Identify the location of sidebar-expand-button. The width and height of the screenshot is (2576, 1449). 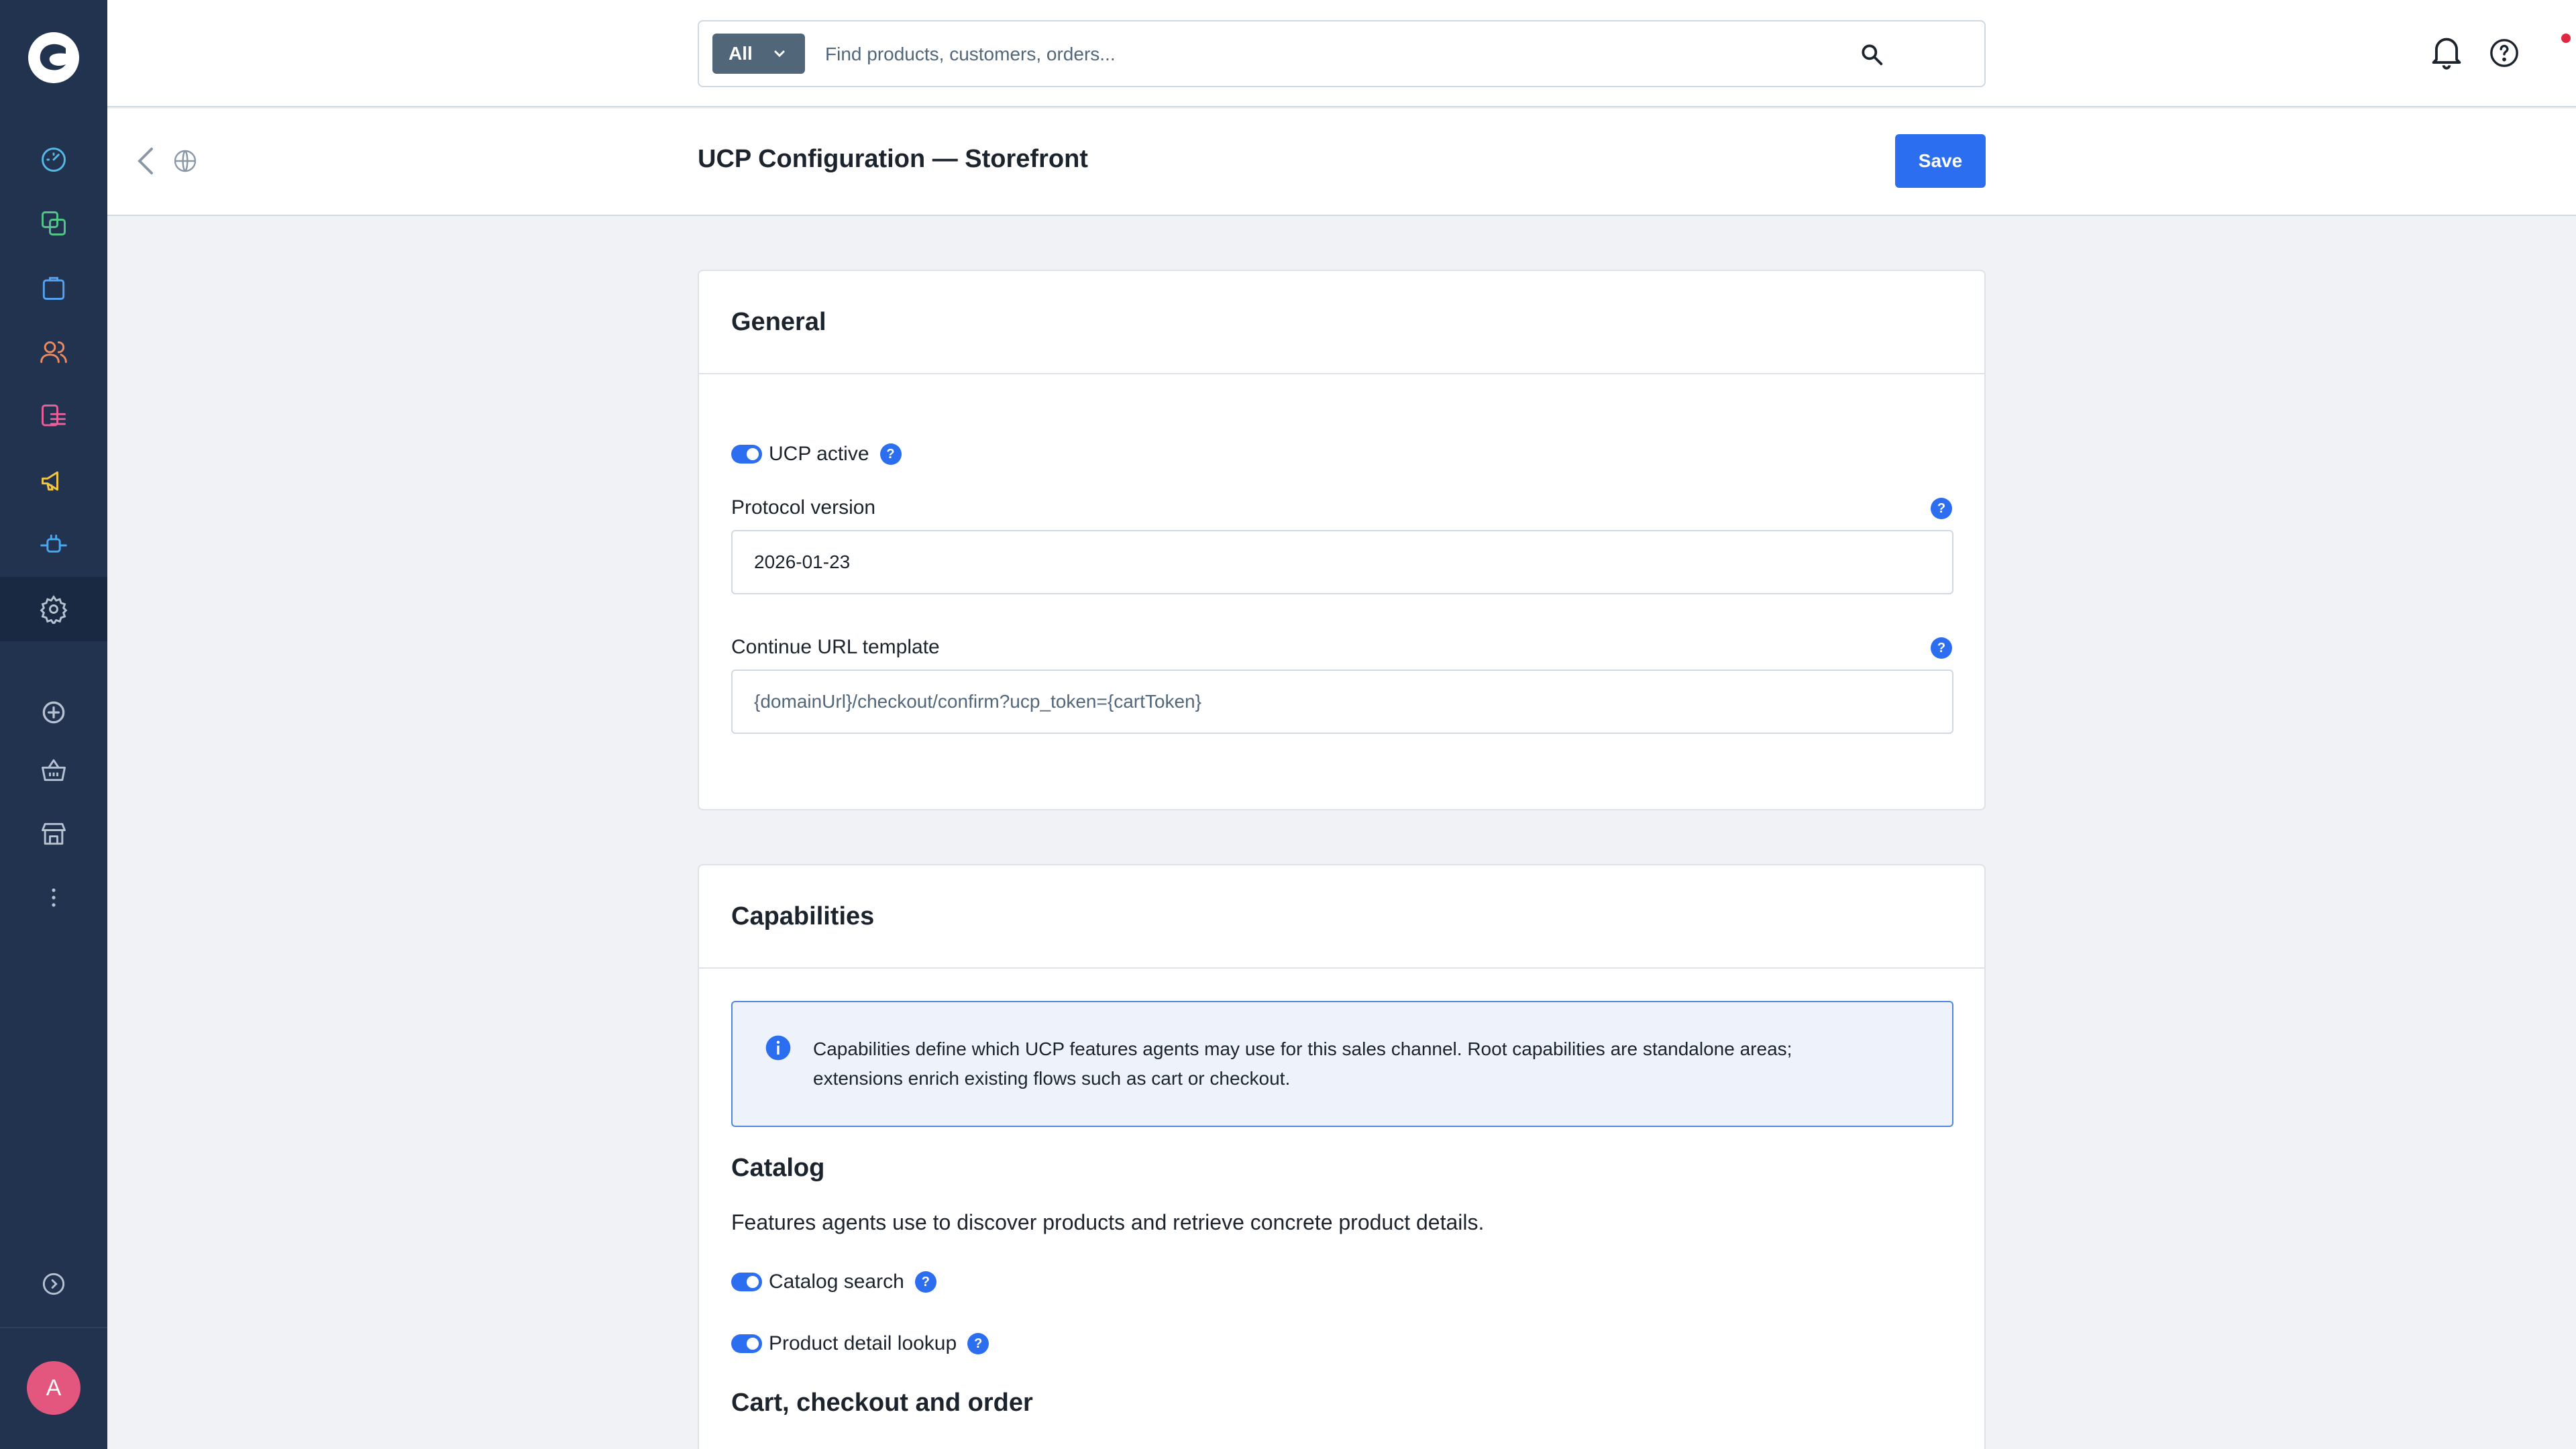
(53, 1284).